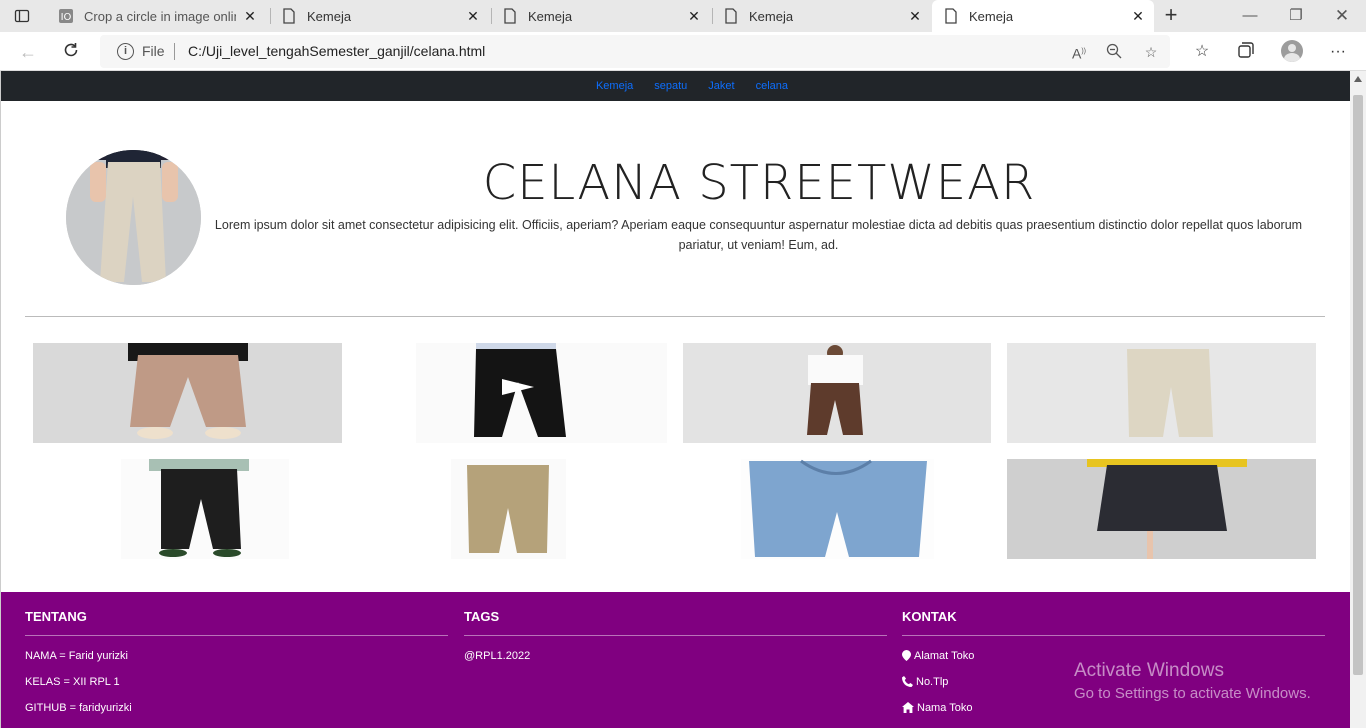 Image resolution: width=1366 pixels, height=728 pixels. What do you see at coordinates (1292, 51) in the screenshot?
I see `profile-avatar` at bounding box center [1292, 51].